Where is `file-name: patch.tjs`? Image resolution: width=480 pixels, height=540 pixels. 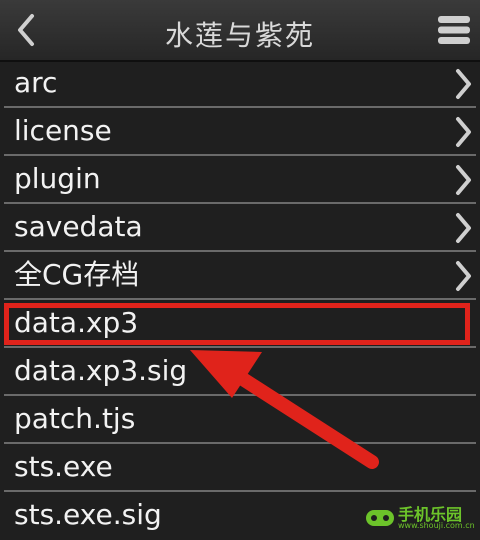
file-name: patch.tjs is located at coordinates (75, 418).